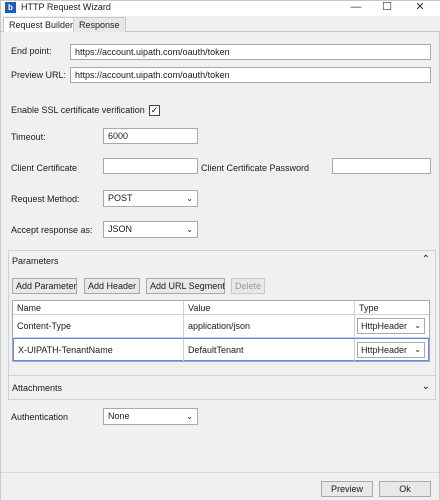 The image size is (440, 500). Describe the element at coordinates (150, 136) in the screenshot. I see `timeout-field: 6000` at that location.